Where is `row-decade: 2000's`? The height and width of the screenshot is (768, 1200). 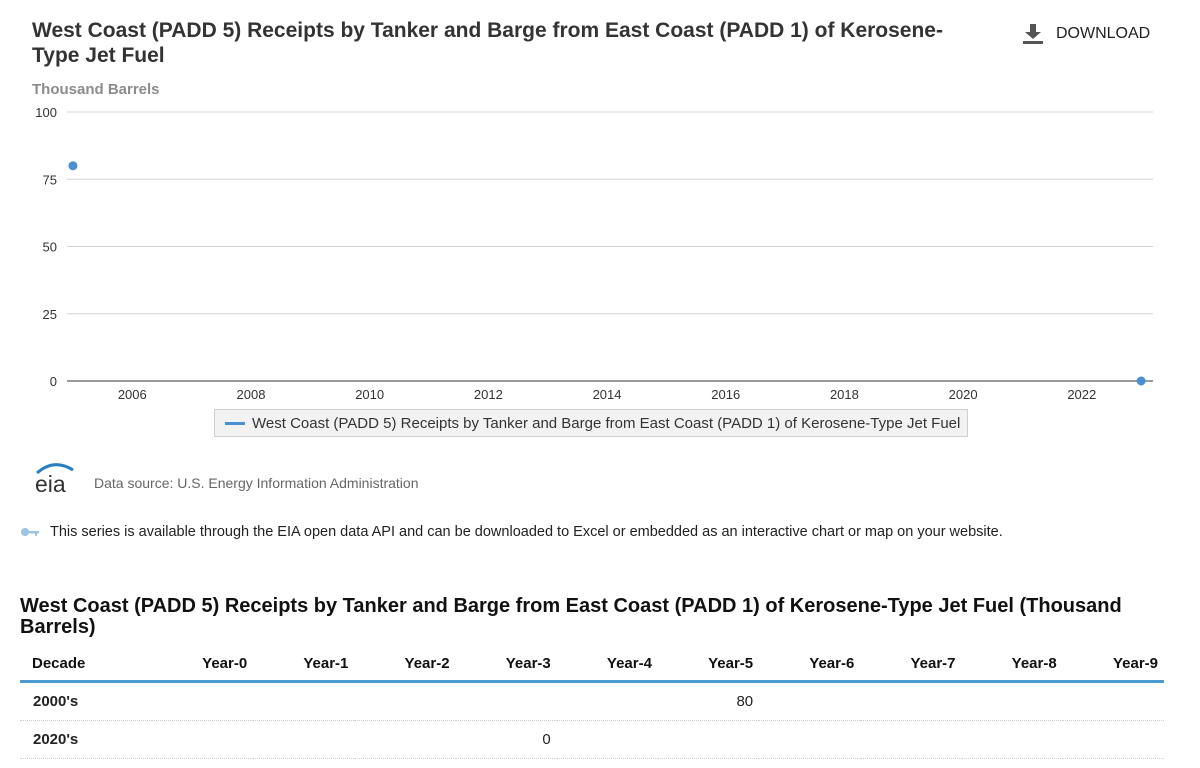
row-decade: 2000's is located at coordinates (86, 701).